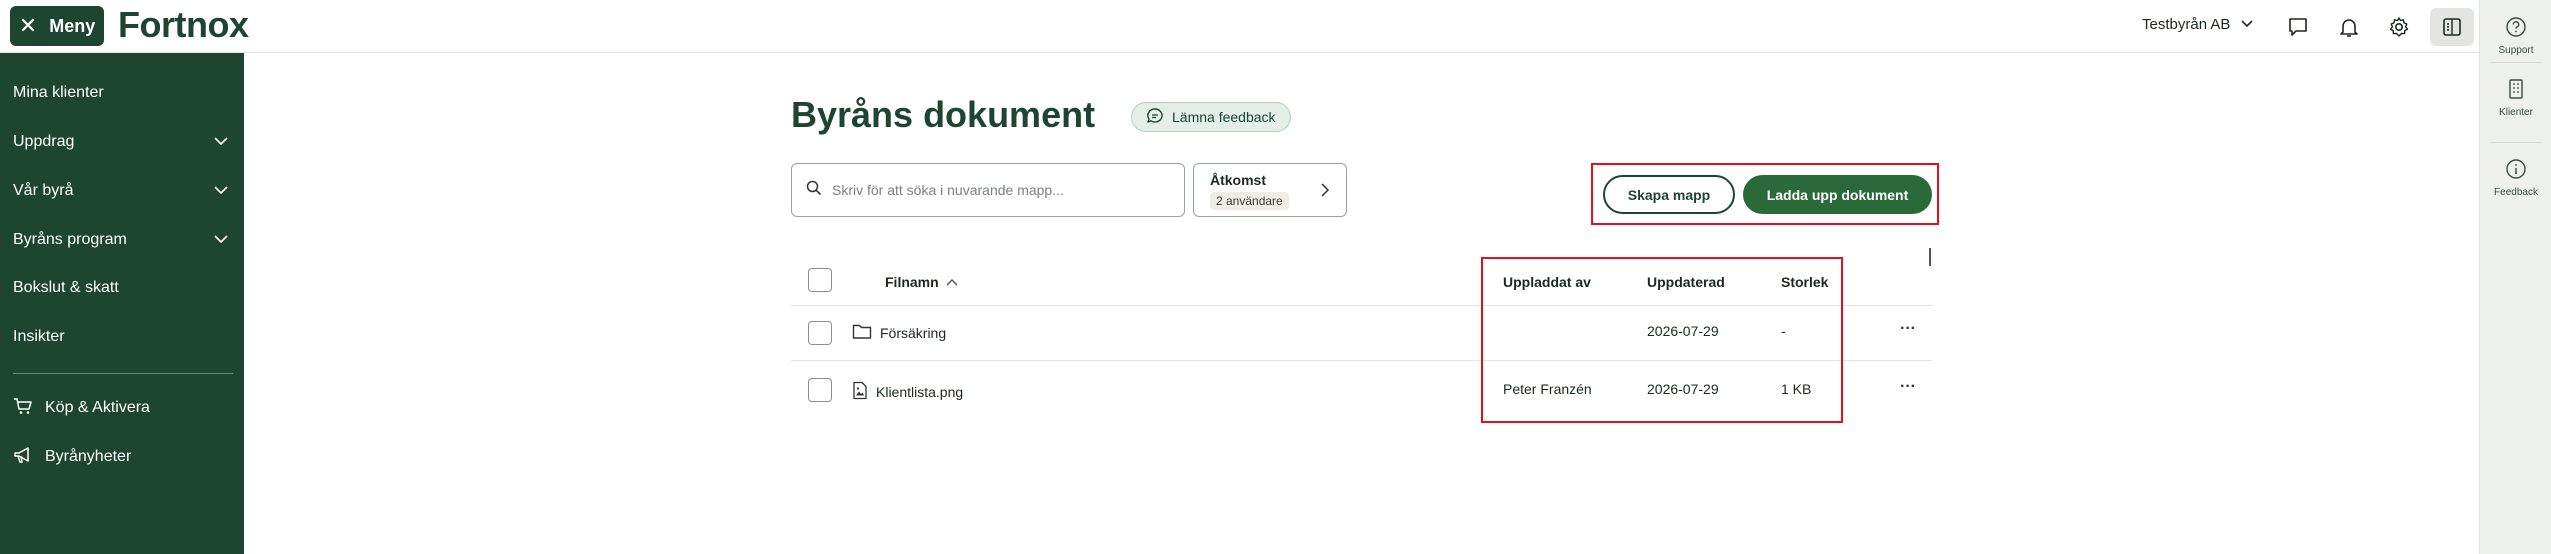  What do you see at coordinates (121, 337) in the screenshot?
I see `sidebar-item-insikter: Insikter` at bounding box center [121, 337].